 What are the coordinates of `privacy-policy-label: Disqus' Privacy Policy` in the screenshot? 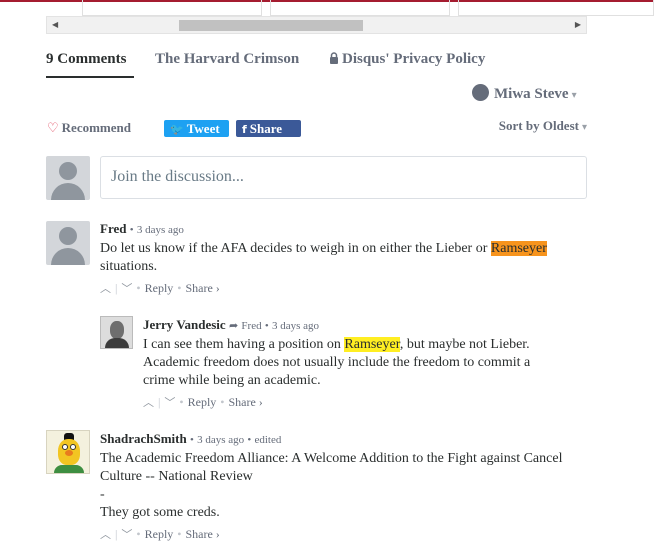 It's located at (414, 59).